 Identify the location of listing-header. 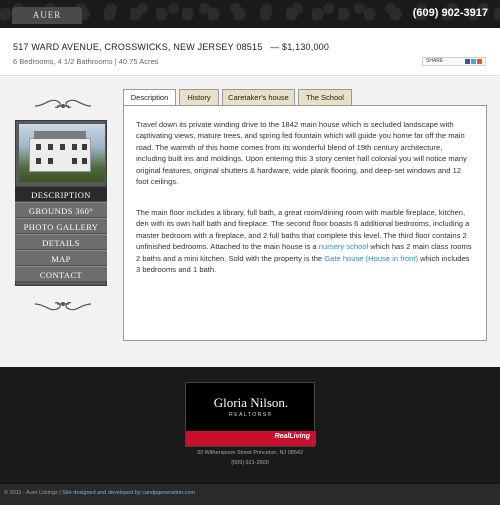
(250, 52).